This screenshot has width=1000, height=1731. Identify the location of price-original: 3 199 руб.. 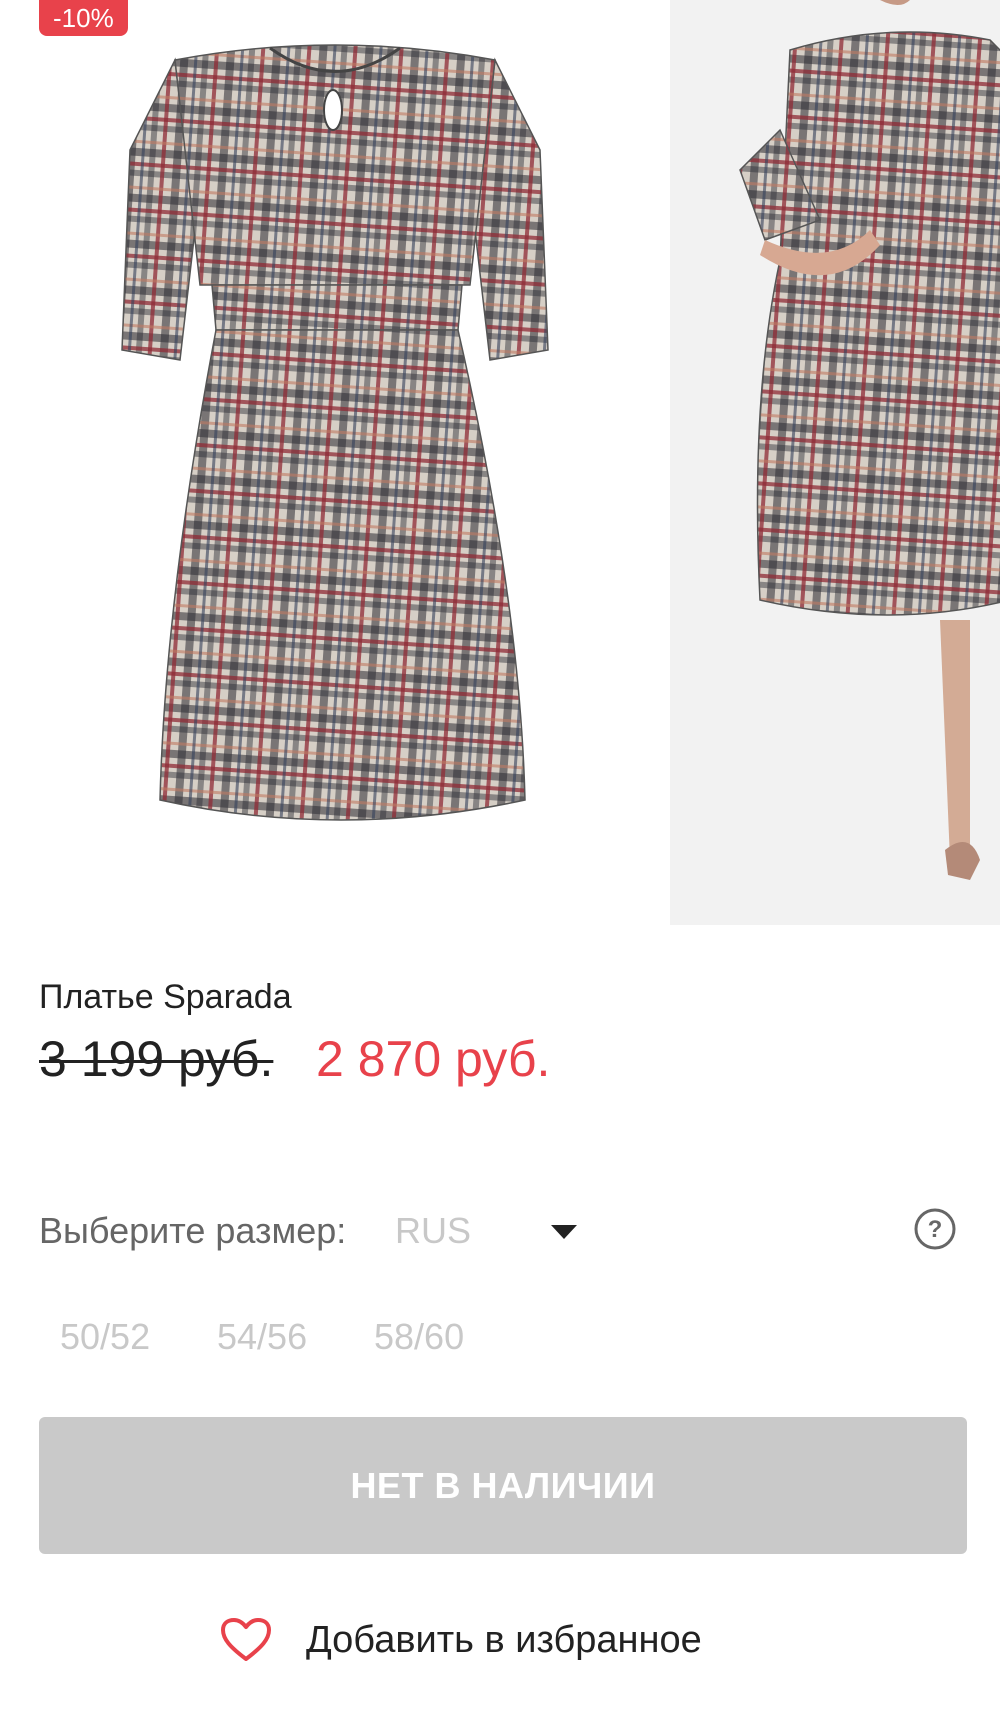
(156, 1059).